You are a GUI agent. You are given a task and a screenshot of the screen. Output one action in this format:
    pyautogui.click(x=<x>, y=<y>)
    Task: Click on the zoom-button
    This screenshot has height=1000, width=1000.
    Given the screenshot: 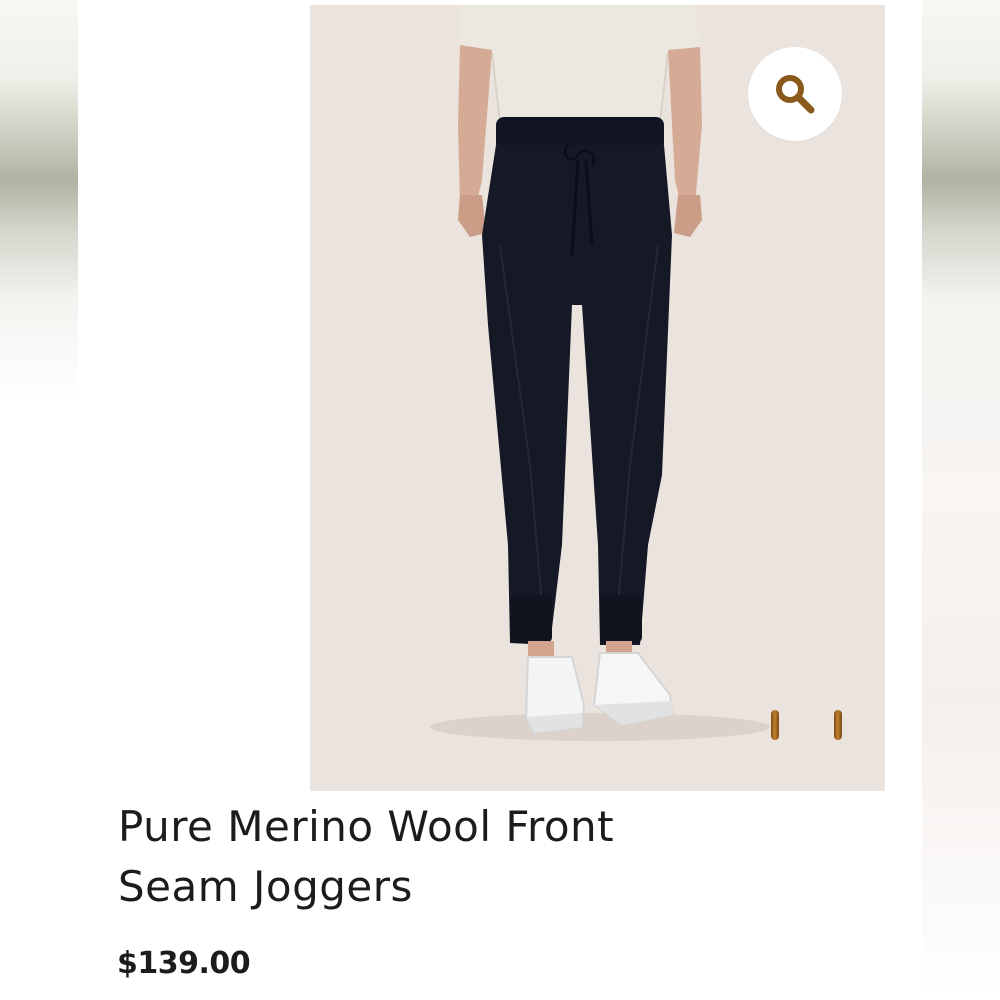 What is the action you would take?
    pyautogui.click(x=795, y=94)
    